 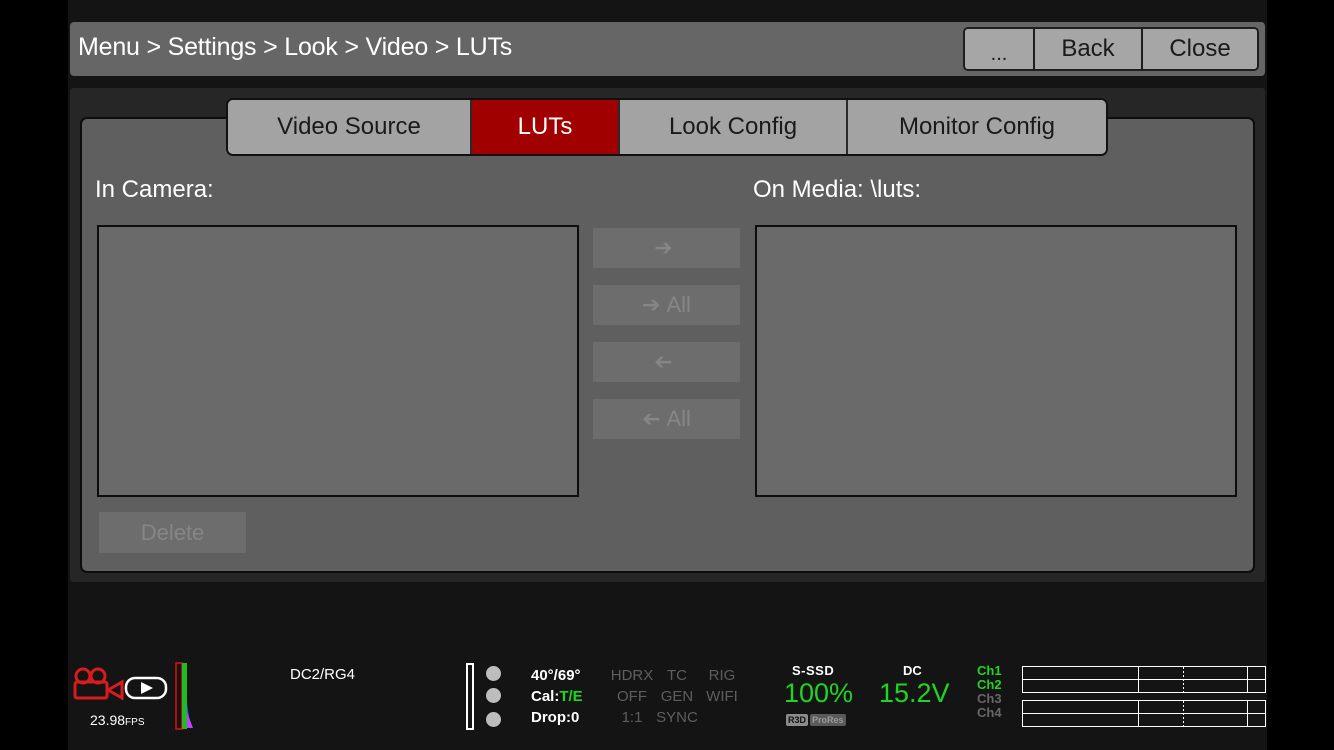 I want to click on on-media-list, so click(x=996, y=361).